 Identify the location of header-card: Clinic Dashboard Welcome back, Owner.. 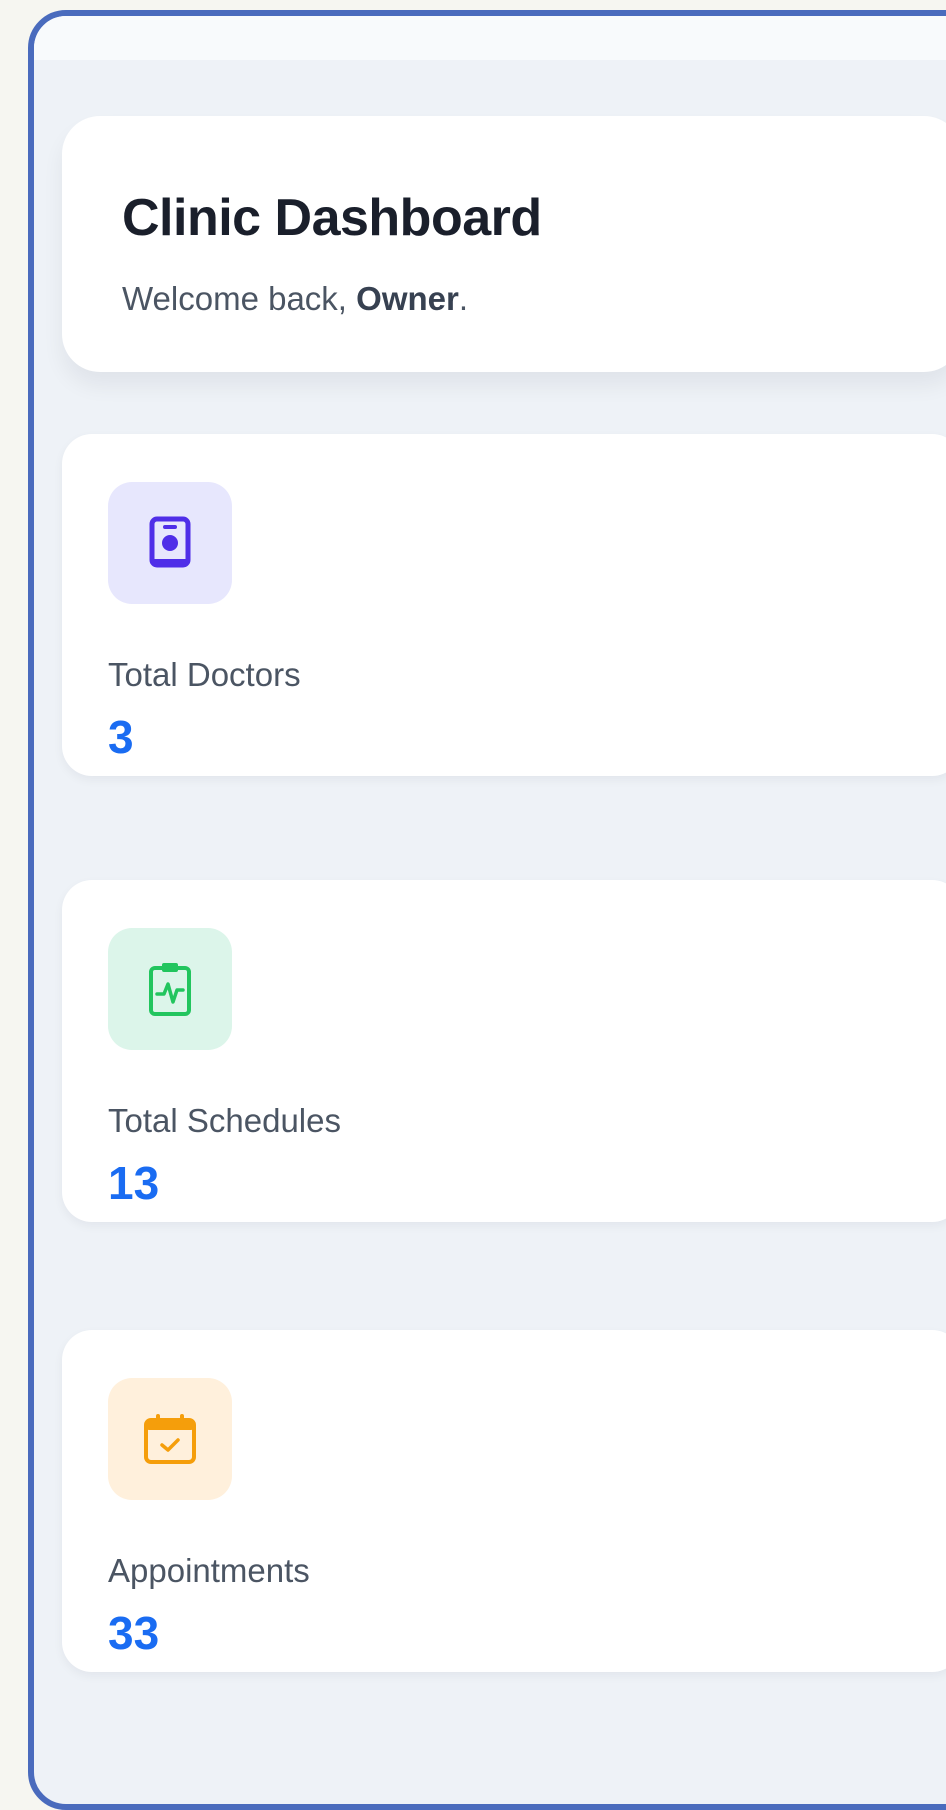
(504, 244).